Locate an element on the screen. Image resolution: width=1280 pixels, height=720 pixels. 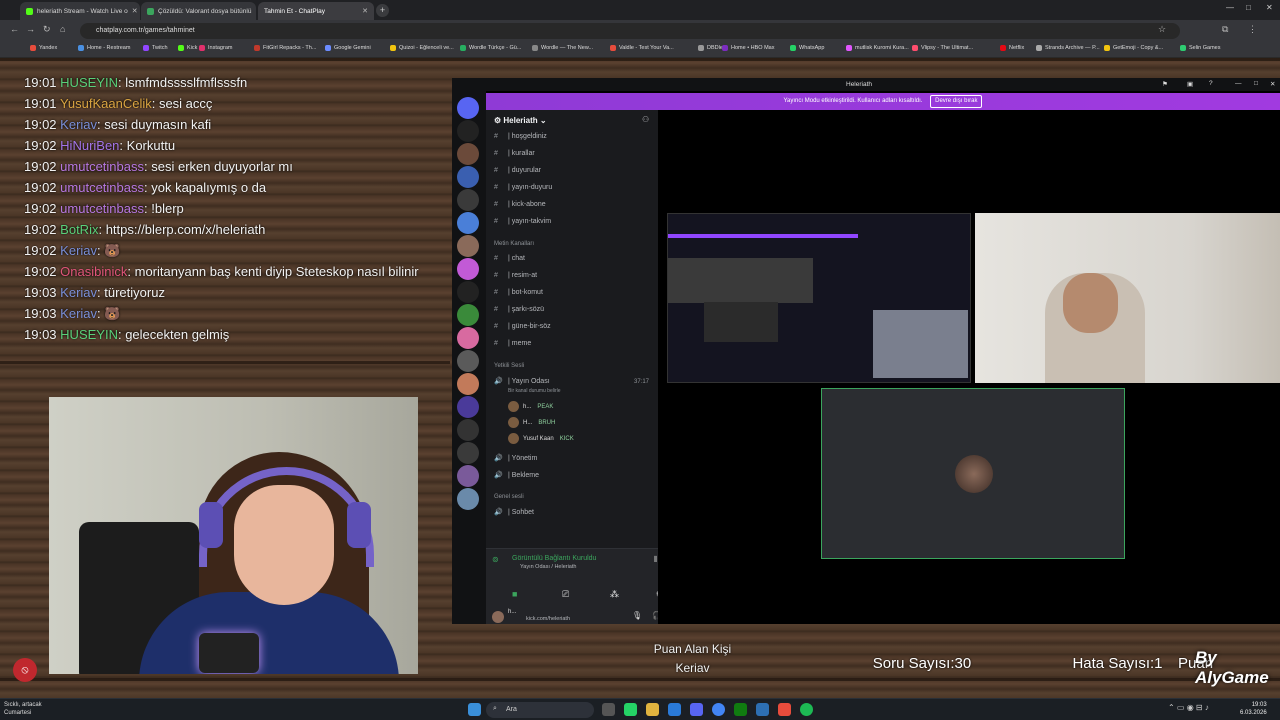
back-icon: ← is located at coordinates (14, 29).